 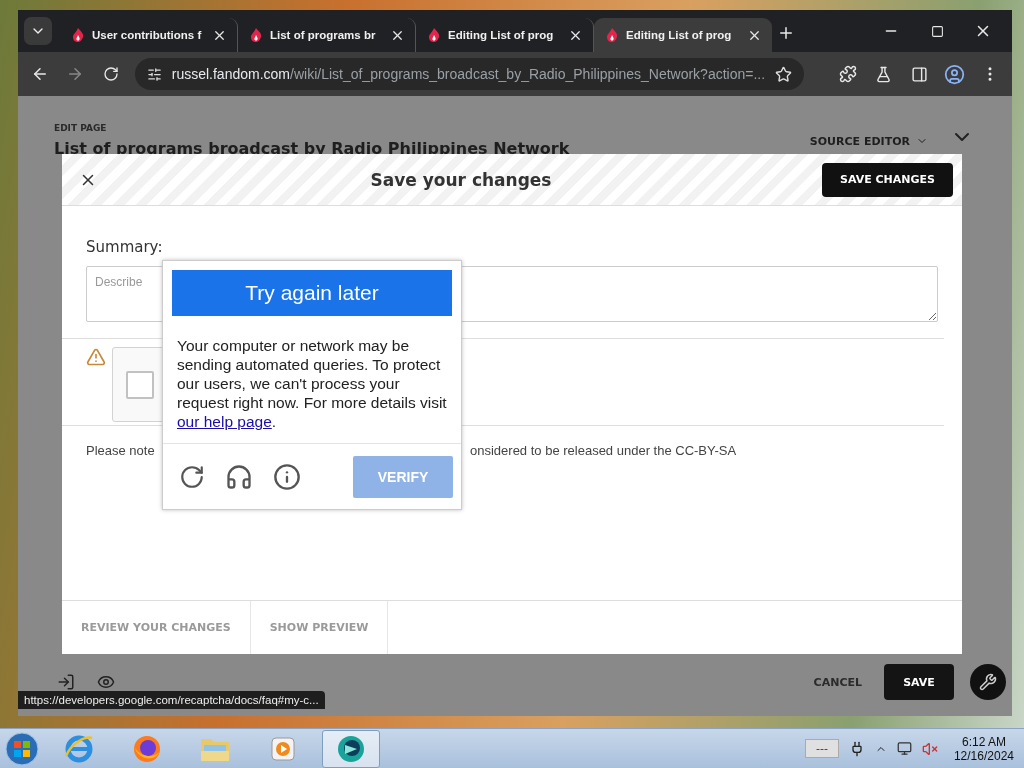 What do you see at coordinates (38, 31) in the screenshot?
I see `tab-search-button` at bounding box center [38, 31].